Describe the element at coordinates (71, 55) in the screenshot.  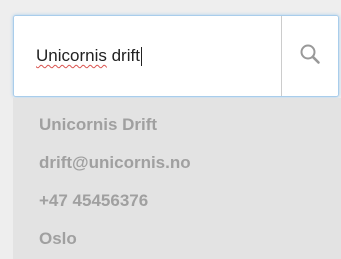
I see `search-query-misspelled-word: Unicornis` at that location.